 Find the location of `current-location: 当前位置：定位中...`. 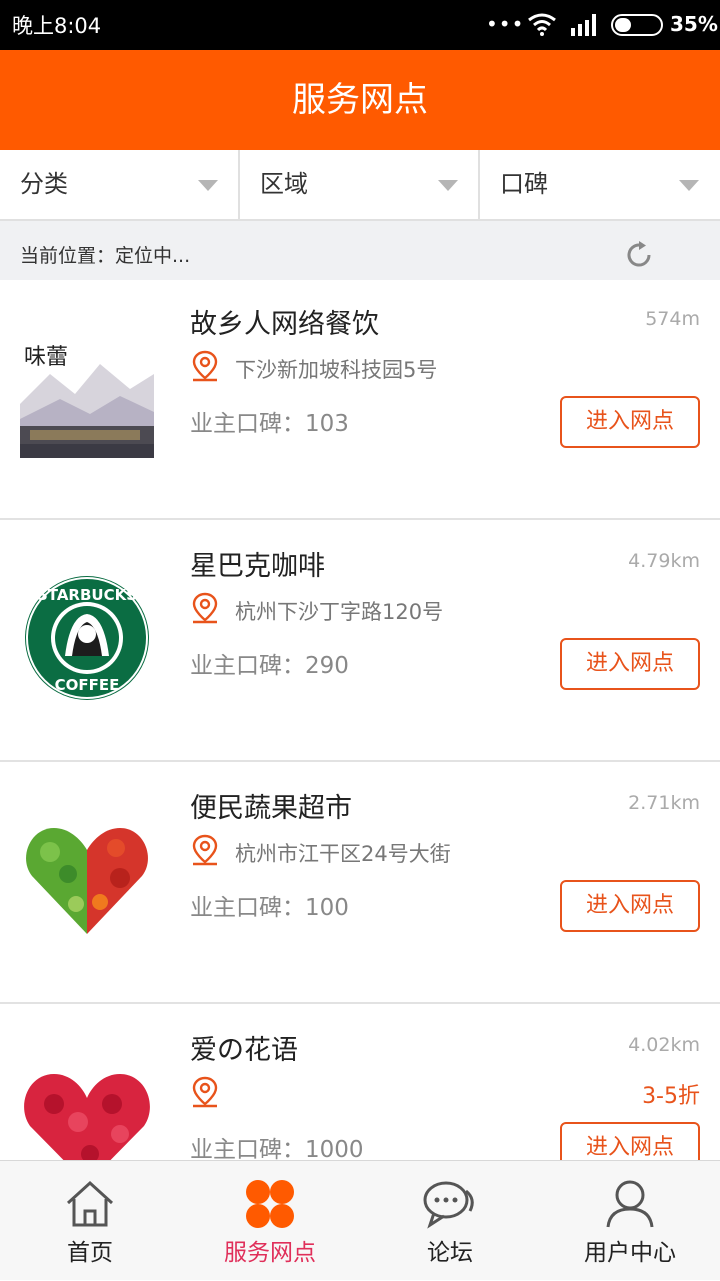

current-location: 当前位置：定位中... is located at coordinates (105, 256).